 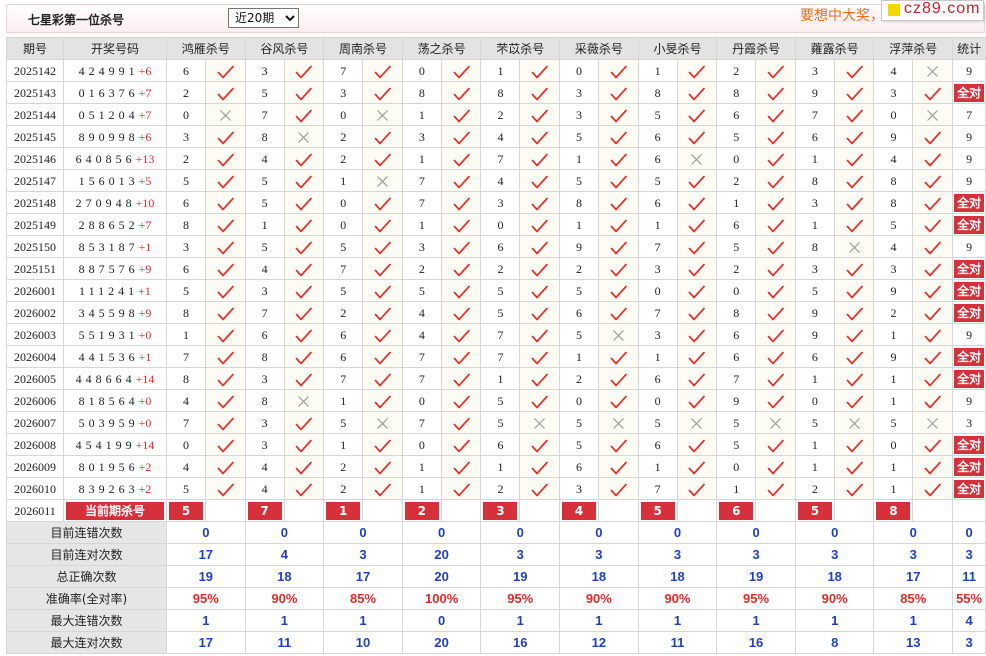 I want to click on period-cell: 2025150, so click(x=35, y=246).